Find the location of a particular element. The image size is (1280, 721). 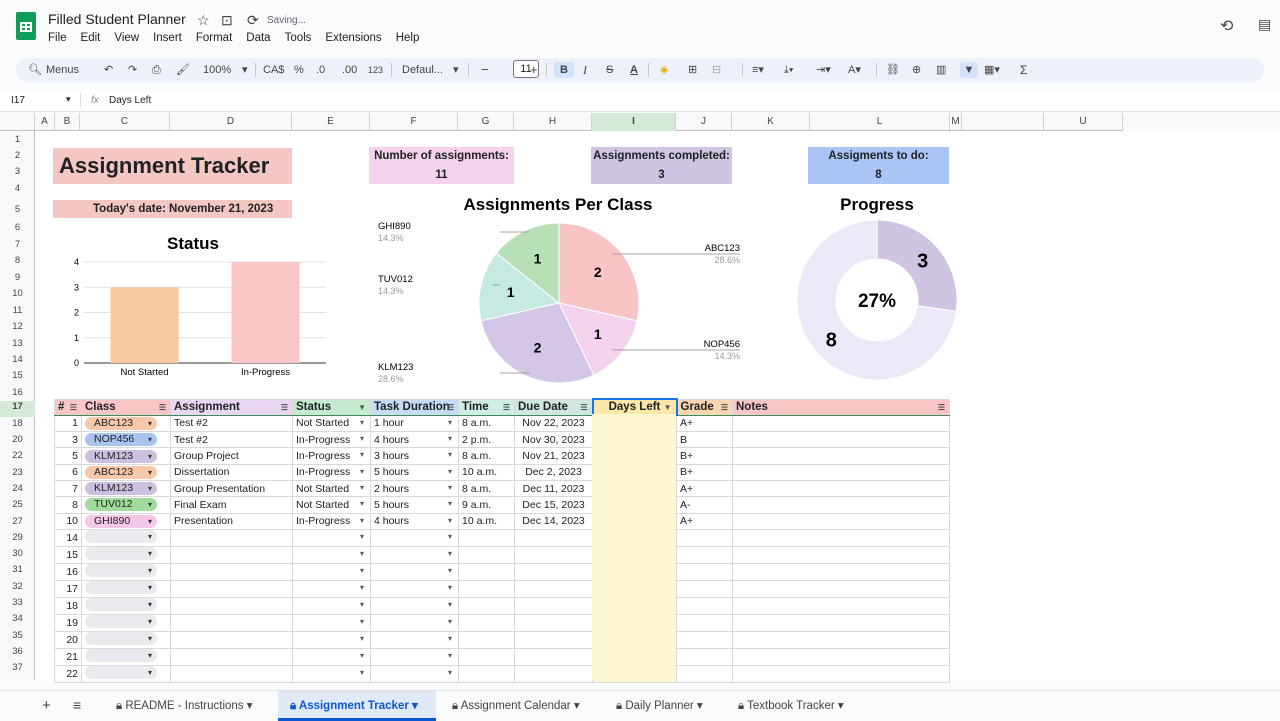

menu-item-help: Help is located at coordinates (408, 38).